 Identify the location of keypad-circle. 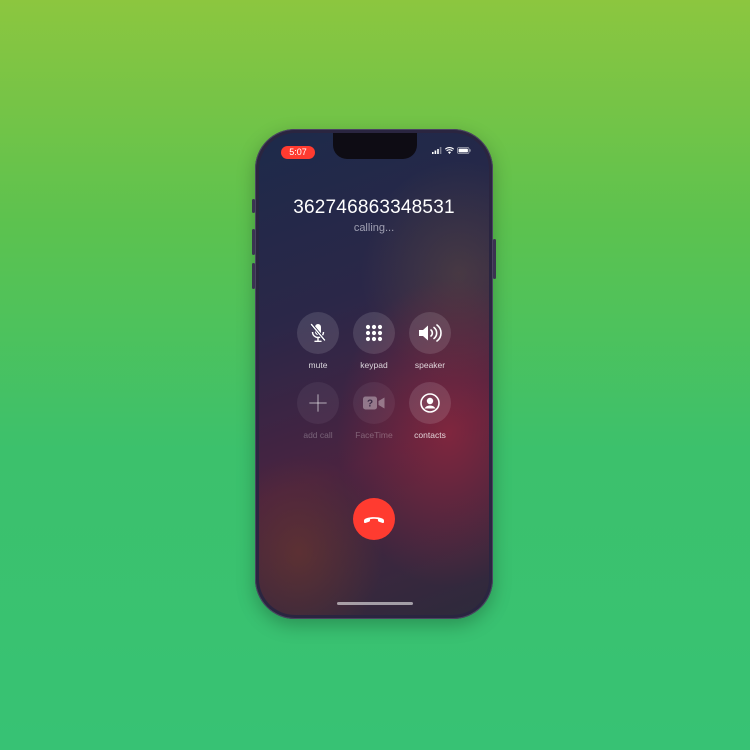
(374, 333).